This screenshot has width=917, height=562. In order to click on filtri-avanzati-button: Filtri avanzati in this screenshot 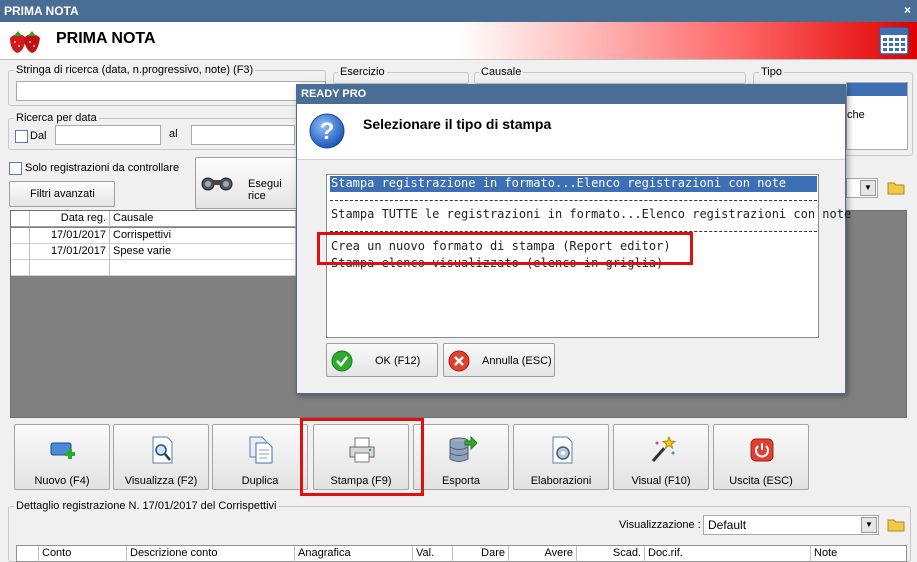, I will do `click(62, 194)`.